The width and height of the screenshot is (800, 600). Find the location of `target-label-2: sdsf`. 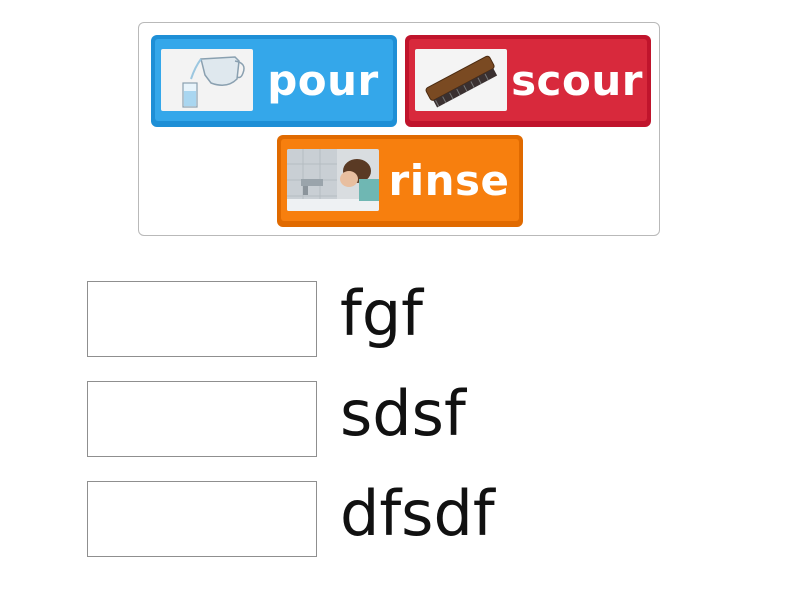

target-label-2: sdsf is located at coordinates (403, 413).